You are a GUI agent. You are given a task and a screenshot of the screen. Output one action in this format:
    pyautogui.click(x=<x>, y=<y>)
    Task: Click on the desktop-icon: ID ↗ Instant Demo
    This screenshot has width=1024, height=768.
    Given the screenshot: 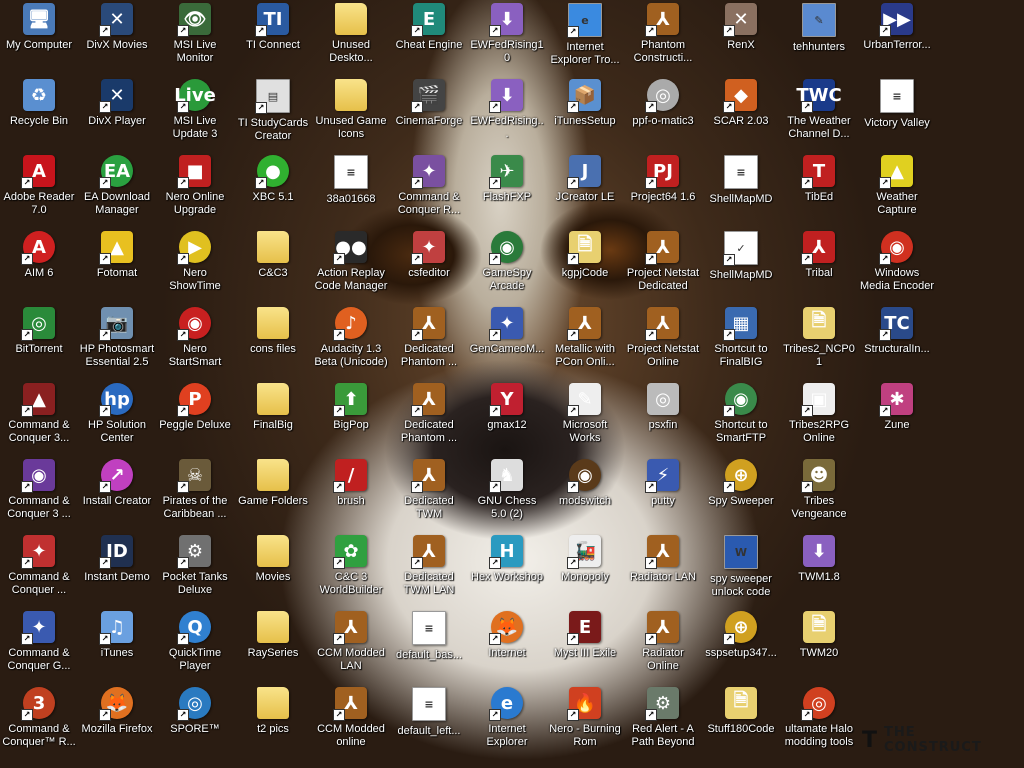 What is the action you would take?
    pyautogui.click(x=117, y=570)
    